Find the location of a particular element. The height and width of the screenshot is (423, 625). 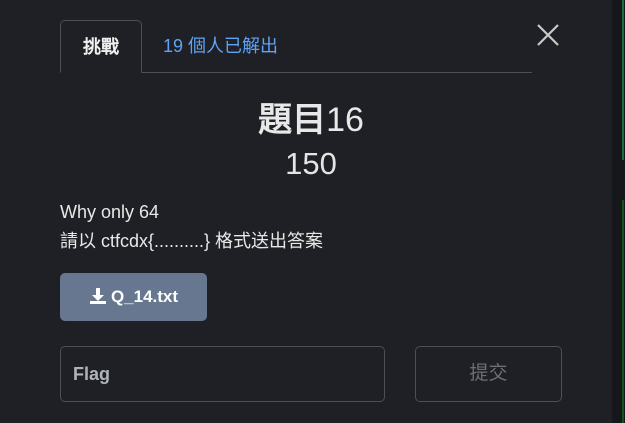

submit-button: 提交 is located at coordinates (488, 374).